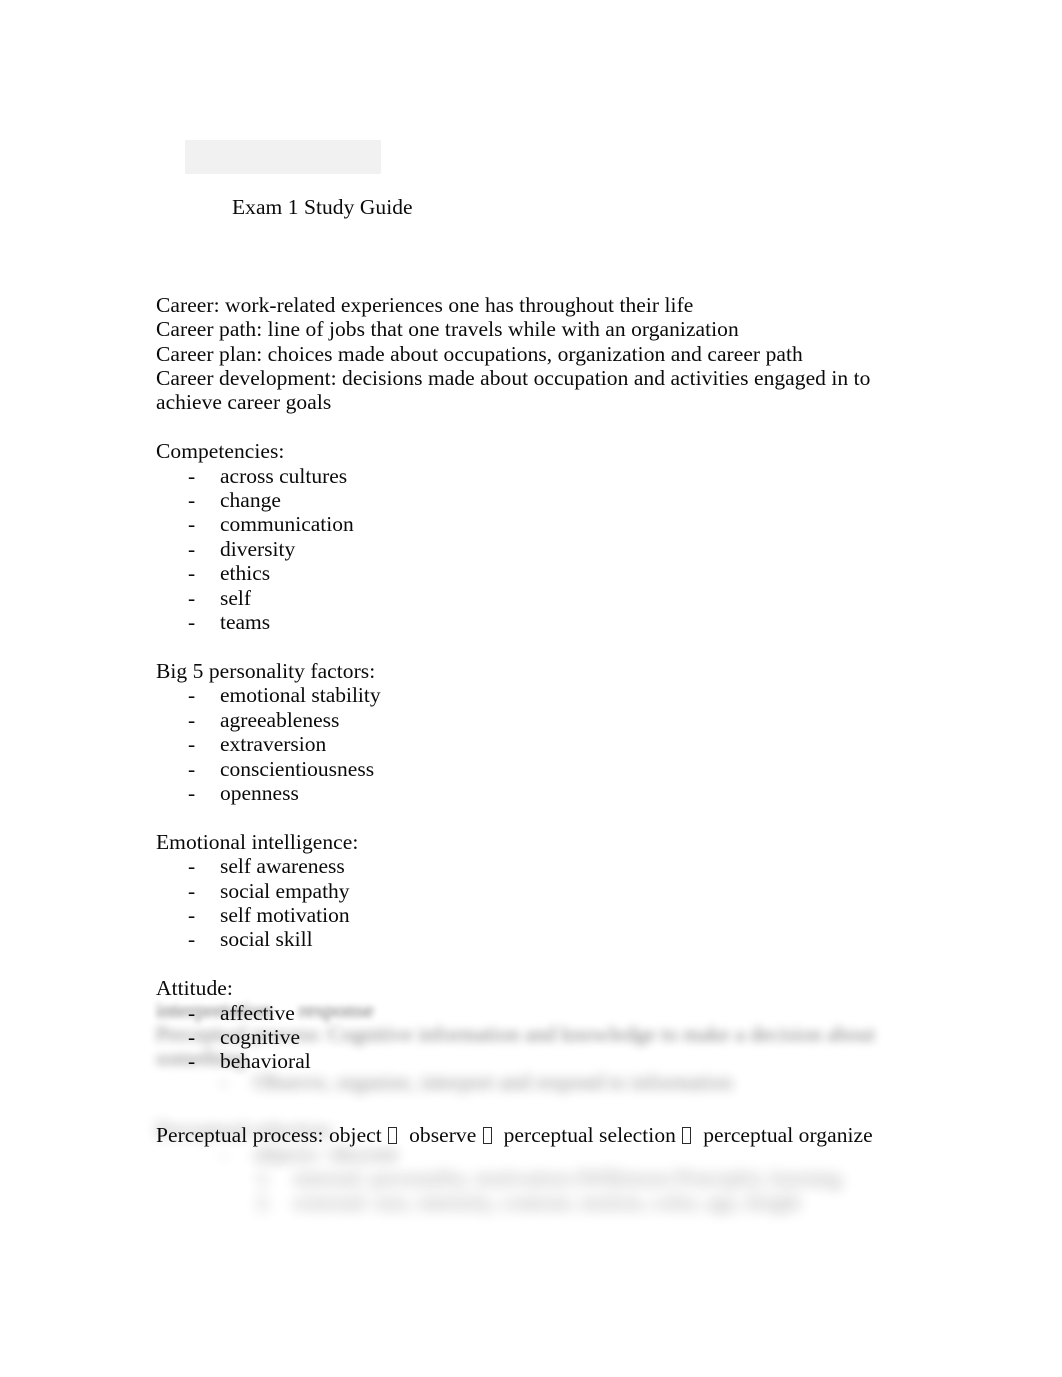 This screenshot has width=1062, height=1377. Describe the element at coordinates (355, 1134) in the screenshot. I see `perceptual-step-object: object` at that location.